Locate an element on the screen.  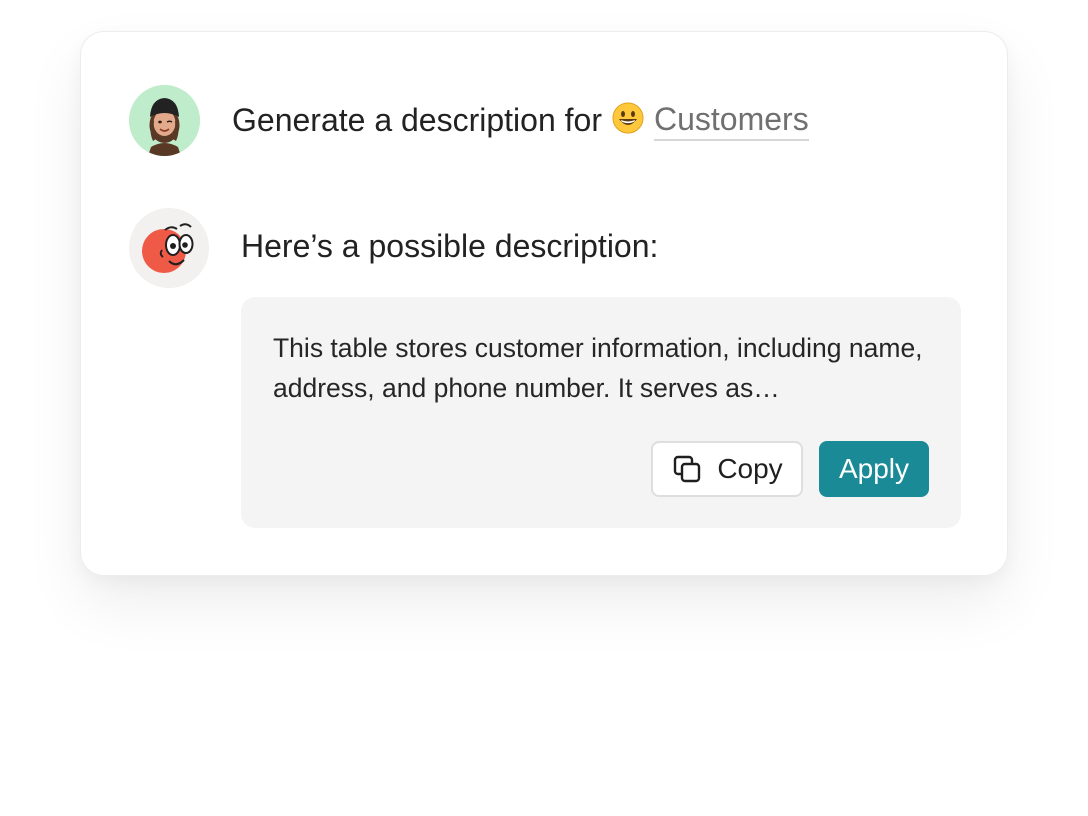
user-prompt: Generate a description for Customers is located at coordinates (520, 120).